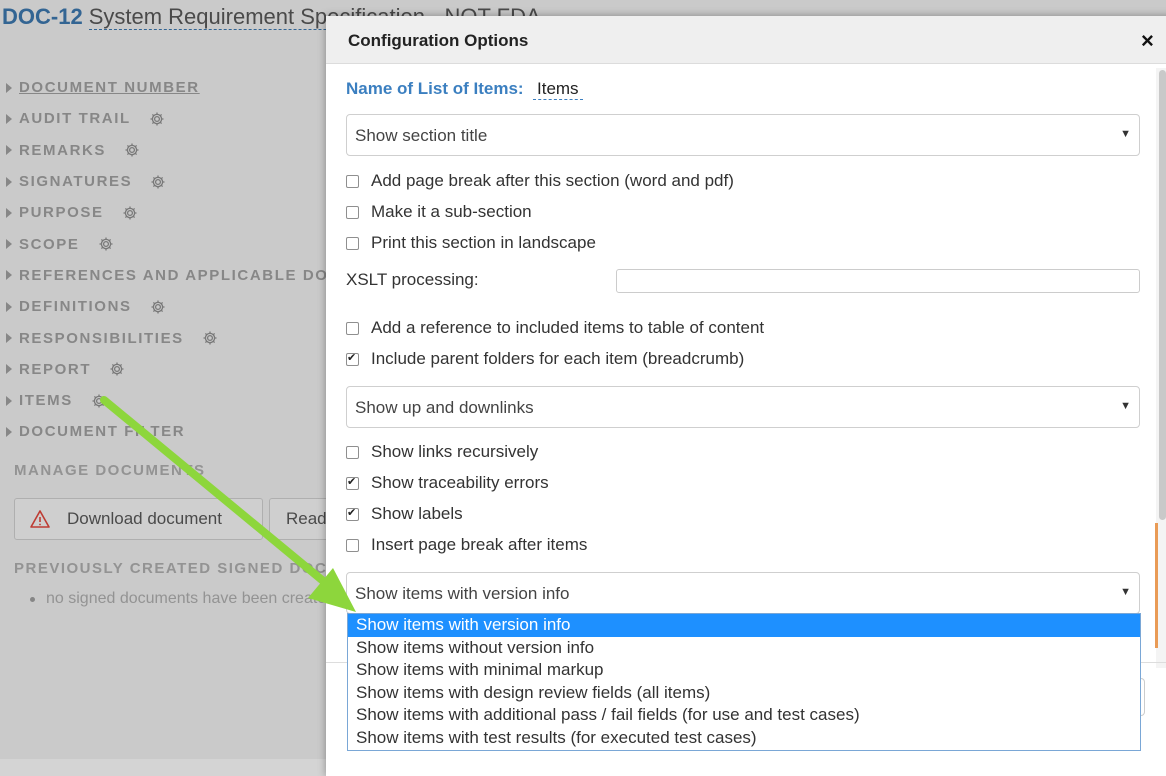  Describe the element at coordinates (479, 544) in the screenshot. I see `checkbox-label: Insert page break after items` at that location.